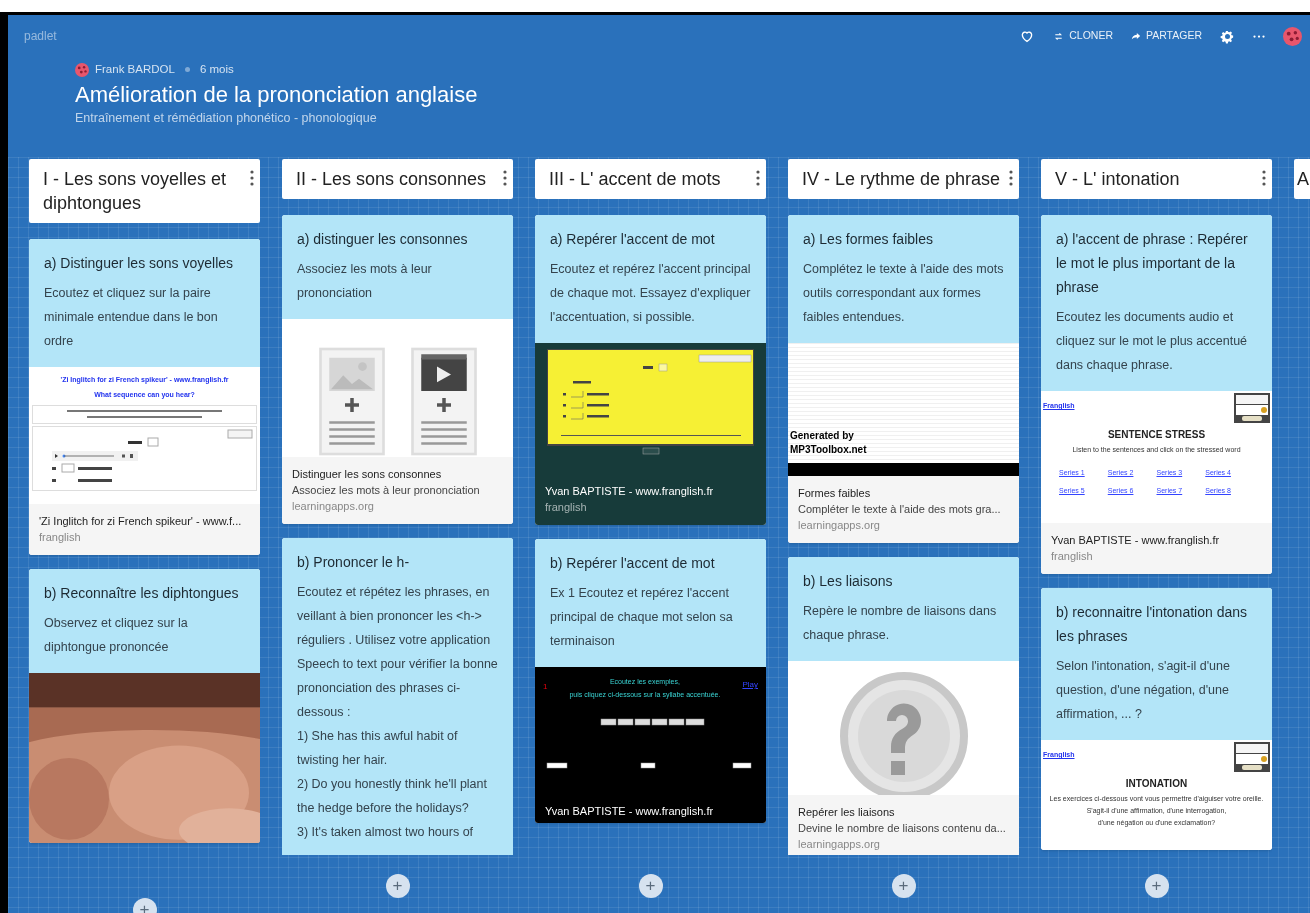 This screenshot has height=913, width=1310. I want to click on post-text: 3) It's taken almost two hours of, so click(386, 832).